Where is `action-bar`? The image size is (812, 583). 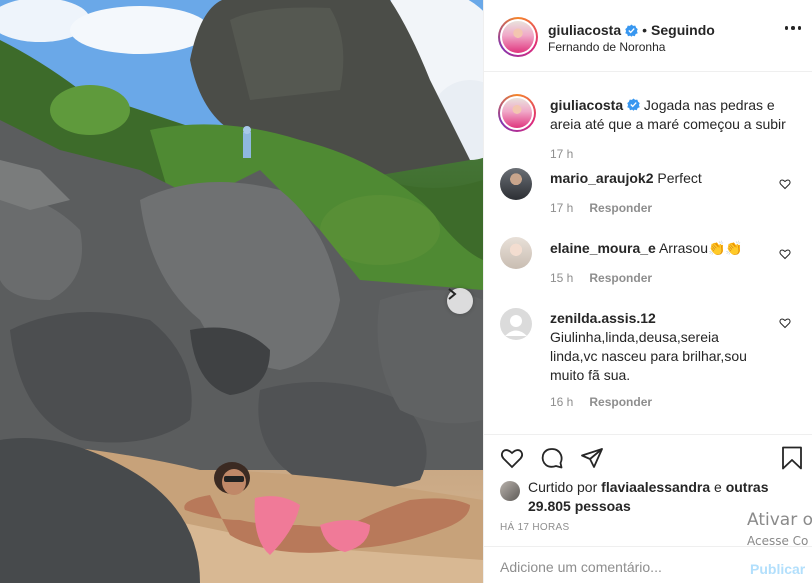
action-bar is located at coordinates (648, 459).